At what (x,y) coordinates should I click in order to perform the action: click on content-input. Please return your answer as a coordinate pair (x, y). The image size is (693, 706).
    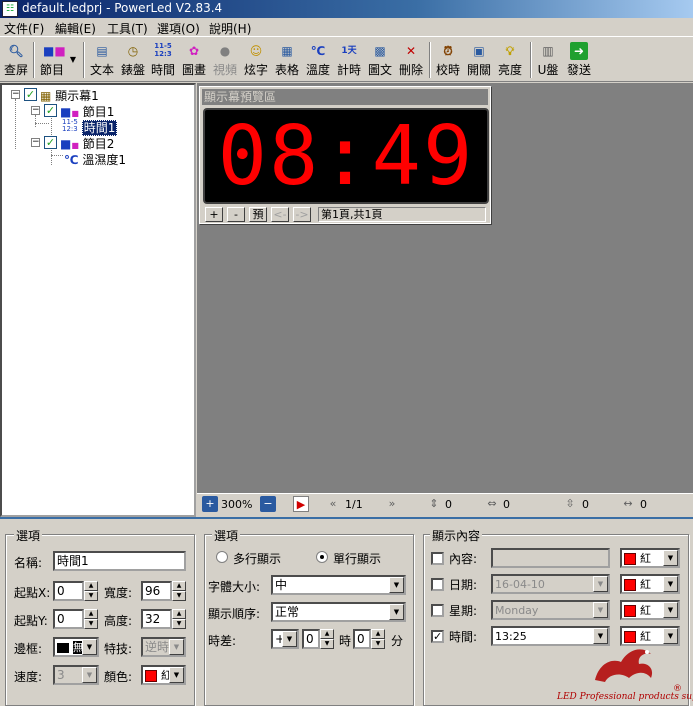
    Looking at the image, I should click on (550, 558).